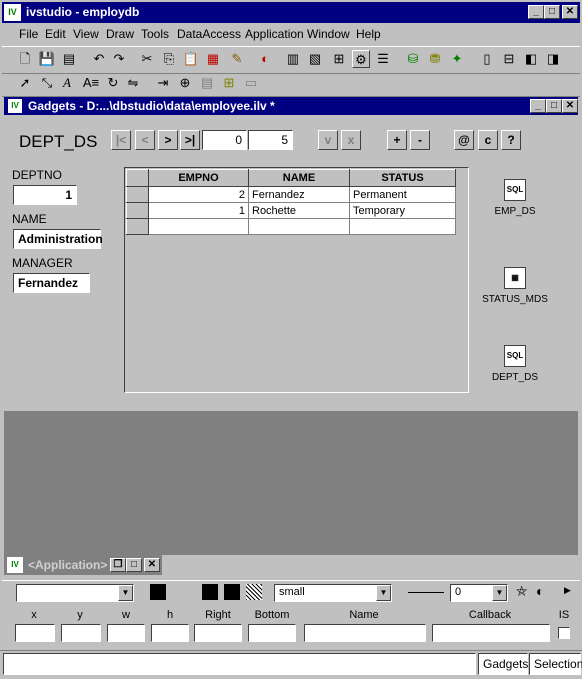 The height and width of the screenshot is (679, 582). What do you see at coordinates (198, 194) in the screenshot?
I see `cell-empno: 2` at bounding box center [198, 194].